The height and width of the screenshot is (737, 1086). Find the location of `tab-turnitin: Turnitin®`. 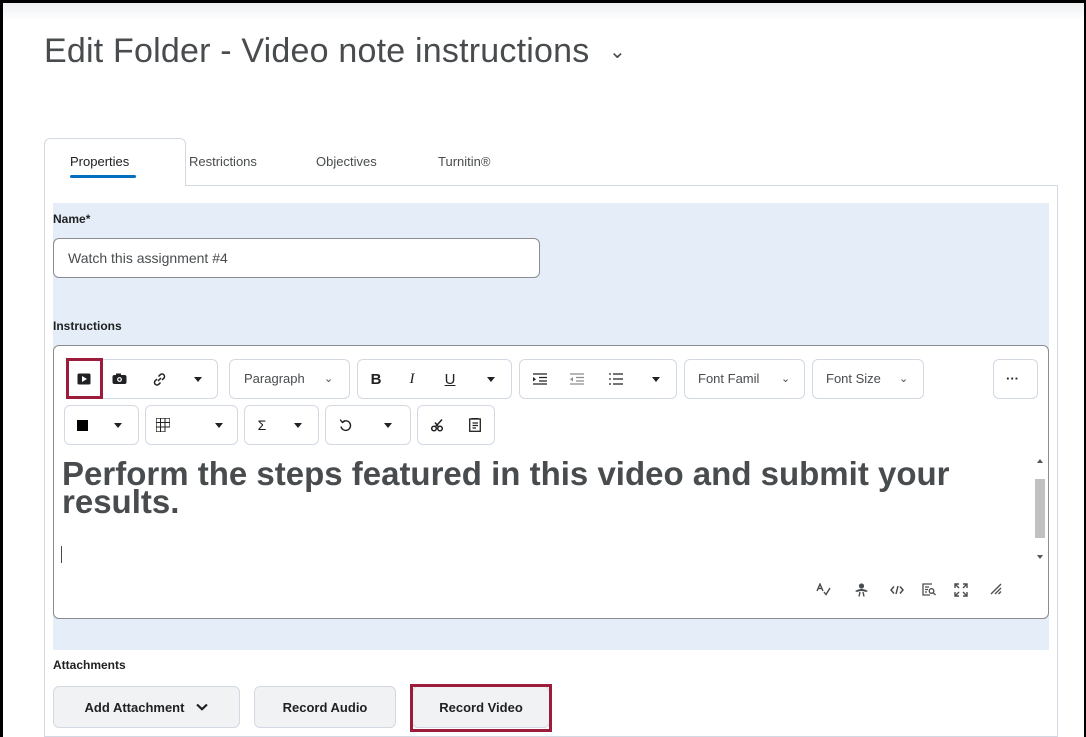

tab-turnitin: Turnitin® is located at coordinates (464, 161).